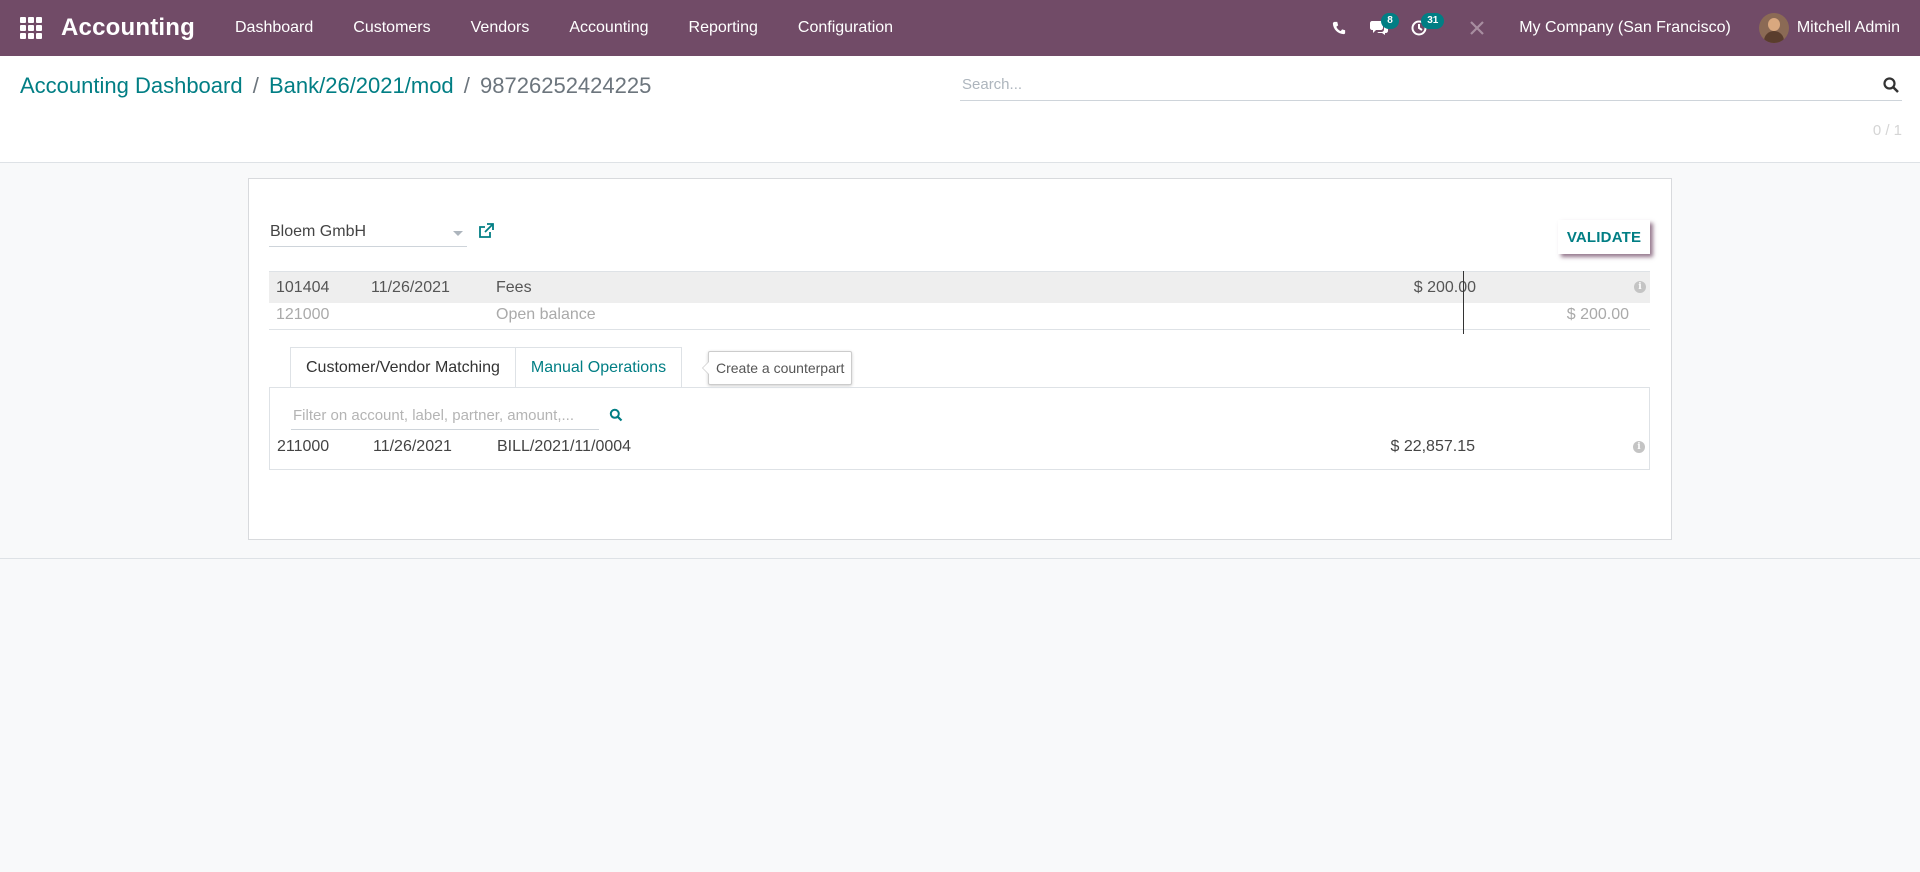 This screenshot has width=1920, height=872. Describe the element at coordinates (274, 28) in the screenshot. I see `menu-dashboard: Dashboard` at that location.